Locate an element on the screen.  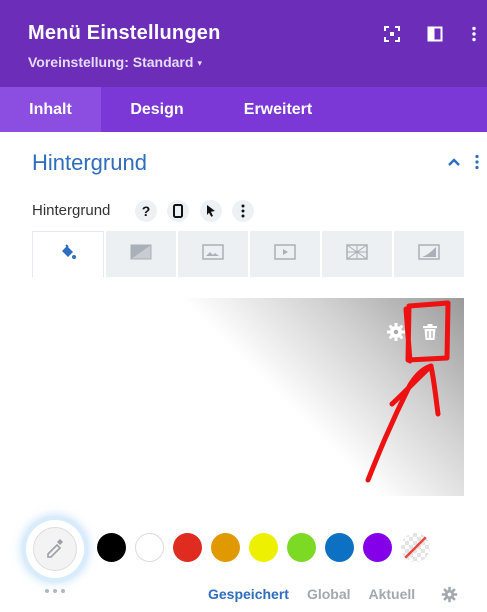
sidebar-toggle-icon is located at coordinates (435, 34).